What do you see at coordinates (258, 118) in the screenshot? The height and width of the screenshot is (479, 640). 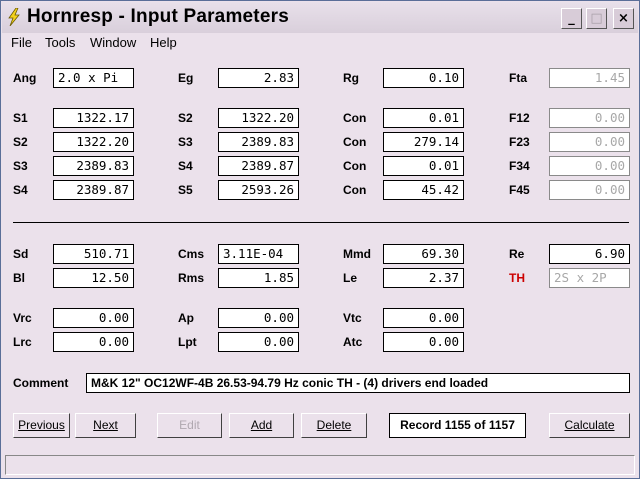 I see `field-s2a: 1322.20` at bounding box center [258, 118].